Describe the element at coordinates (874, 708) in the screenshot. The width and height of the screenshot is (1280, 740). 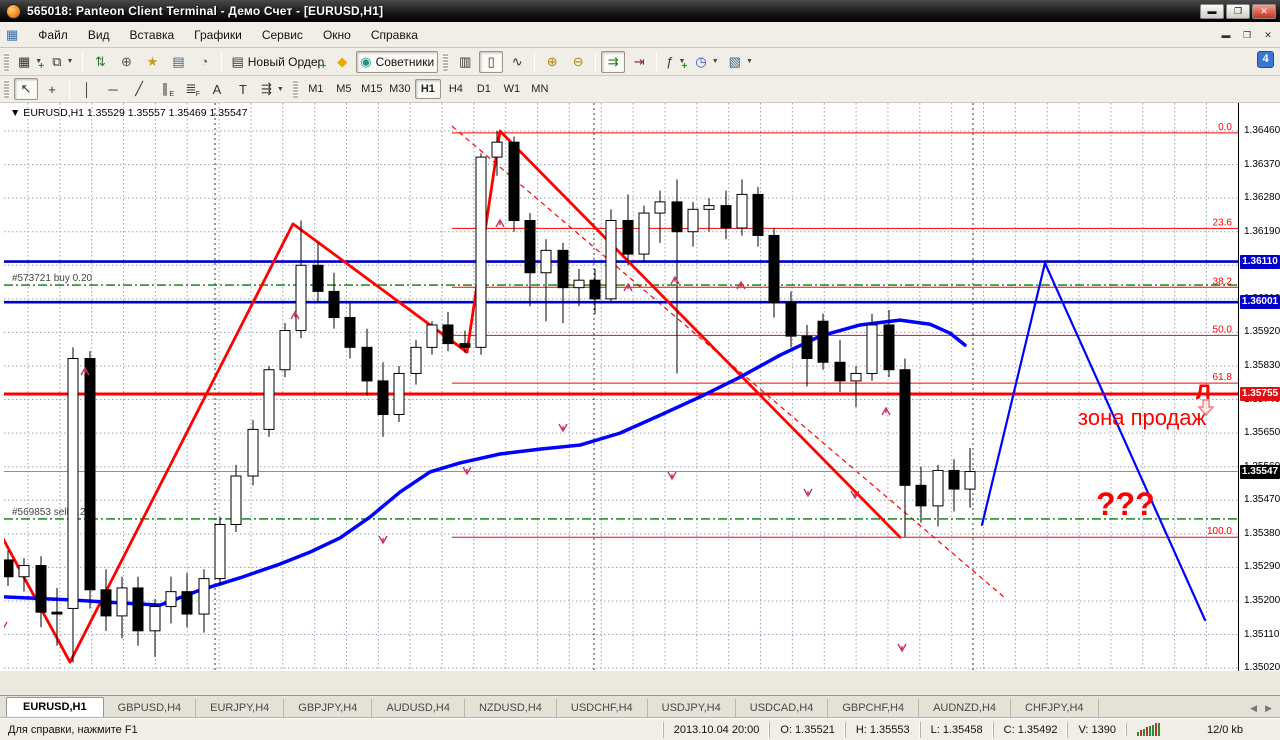
I see `symbol-tab-gbpchf: GBPCHF,H4` at that location.